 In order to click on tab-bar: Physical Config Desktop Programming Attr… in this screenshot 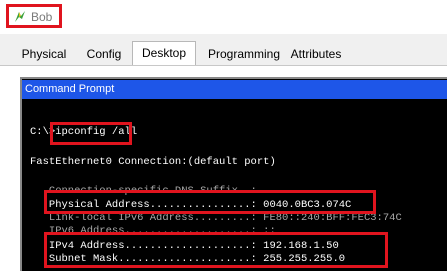, I will do `click(223, 50)`.